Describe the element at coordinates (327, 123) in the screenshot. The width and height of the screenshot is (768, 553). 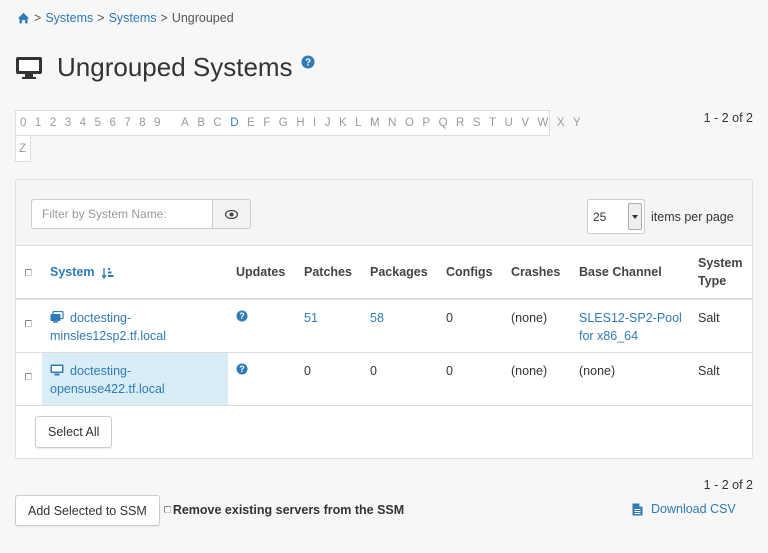
I see `alphabet-j: J` at that location.